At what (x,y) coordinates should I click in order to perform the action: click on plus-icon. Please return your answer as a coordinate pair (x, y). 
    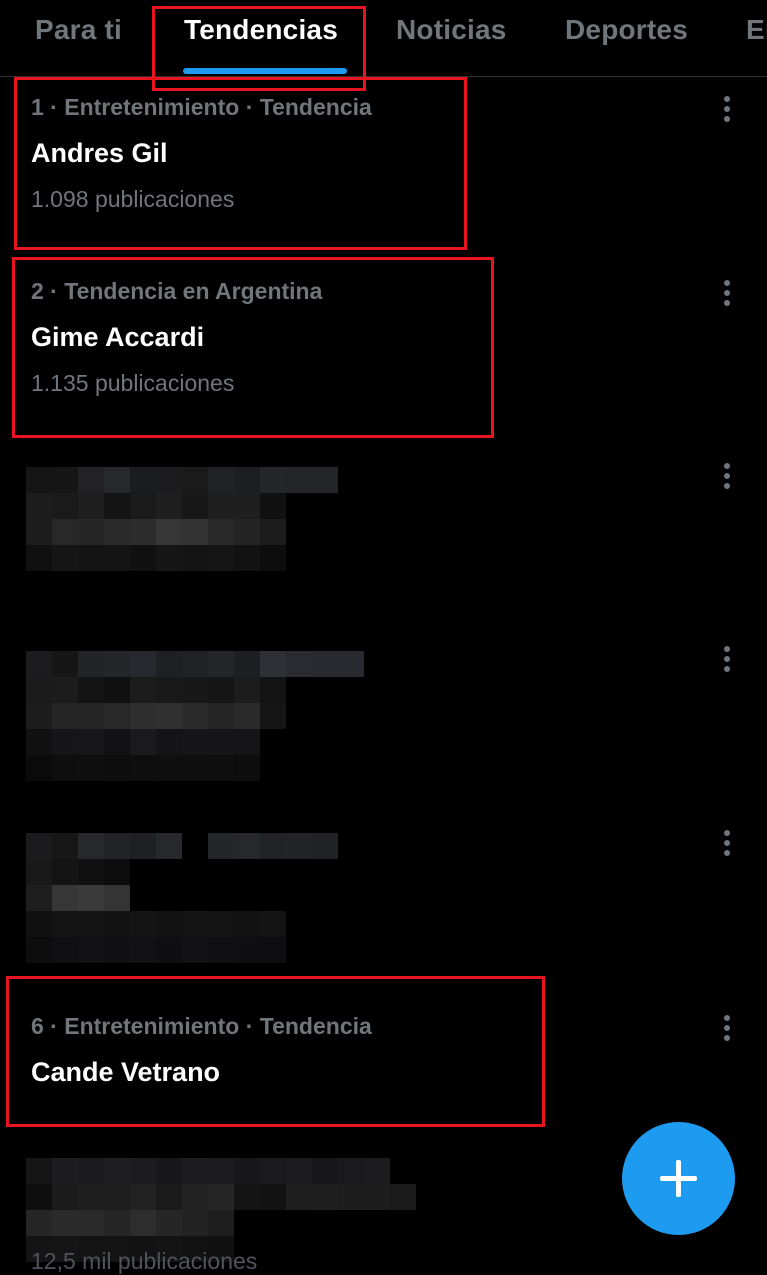
    Looking at the image, I should click on (678, 1178).